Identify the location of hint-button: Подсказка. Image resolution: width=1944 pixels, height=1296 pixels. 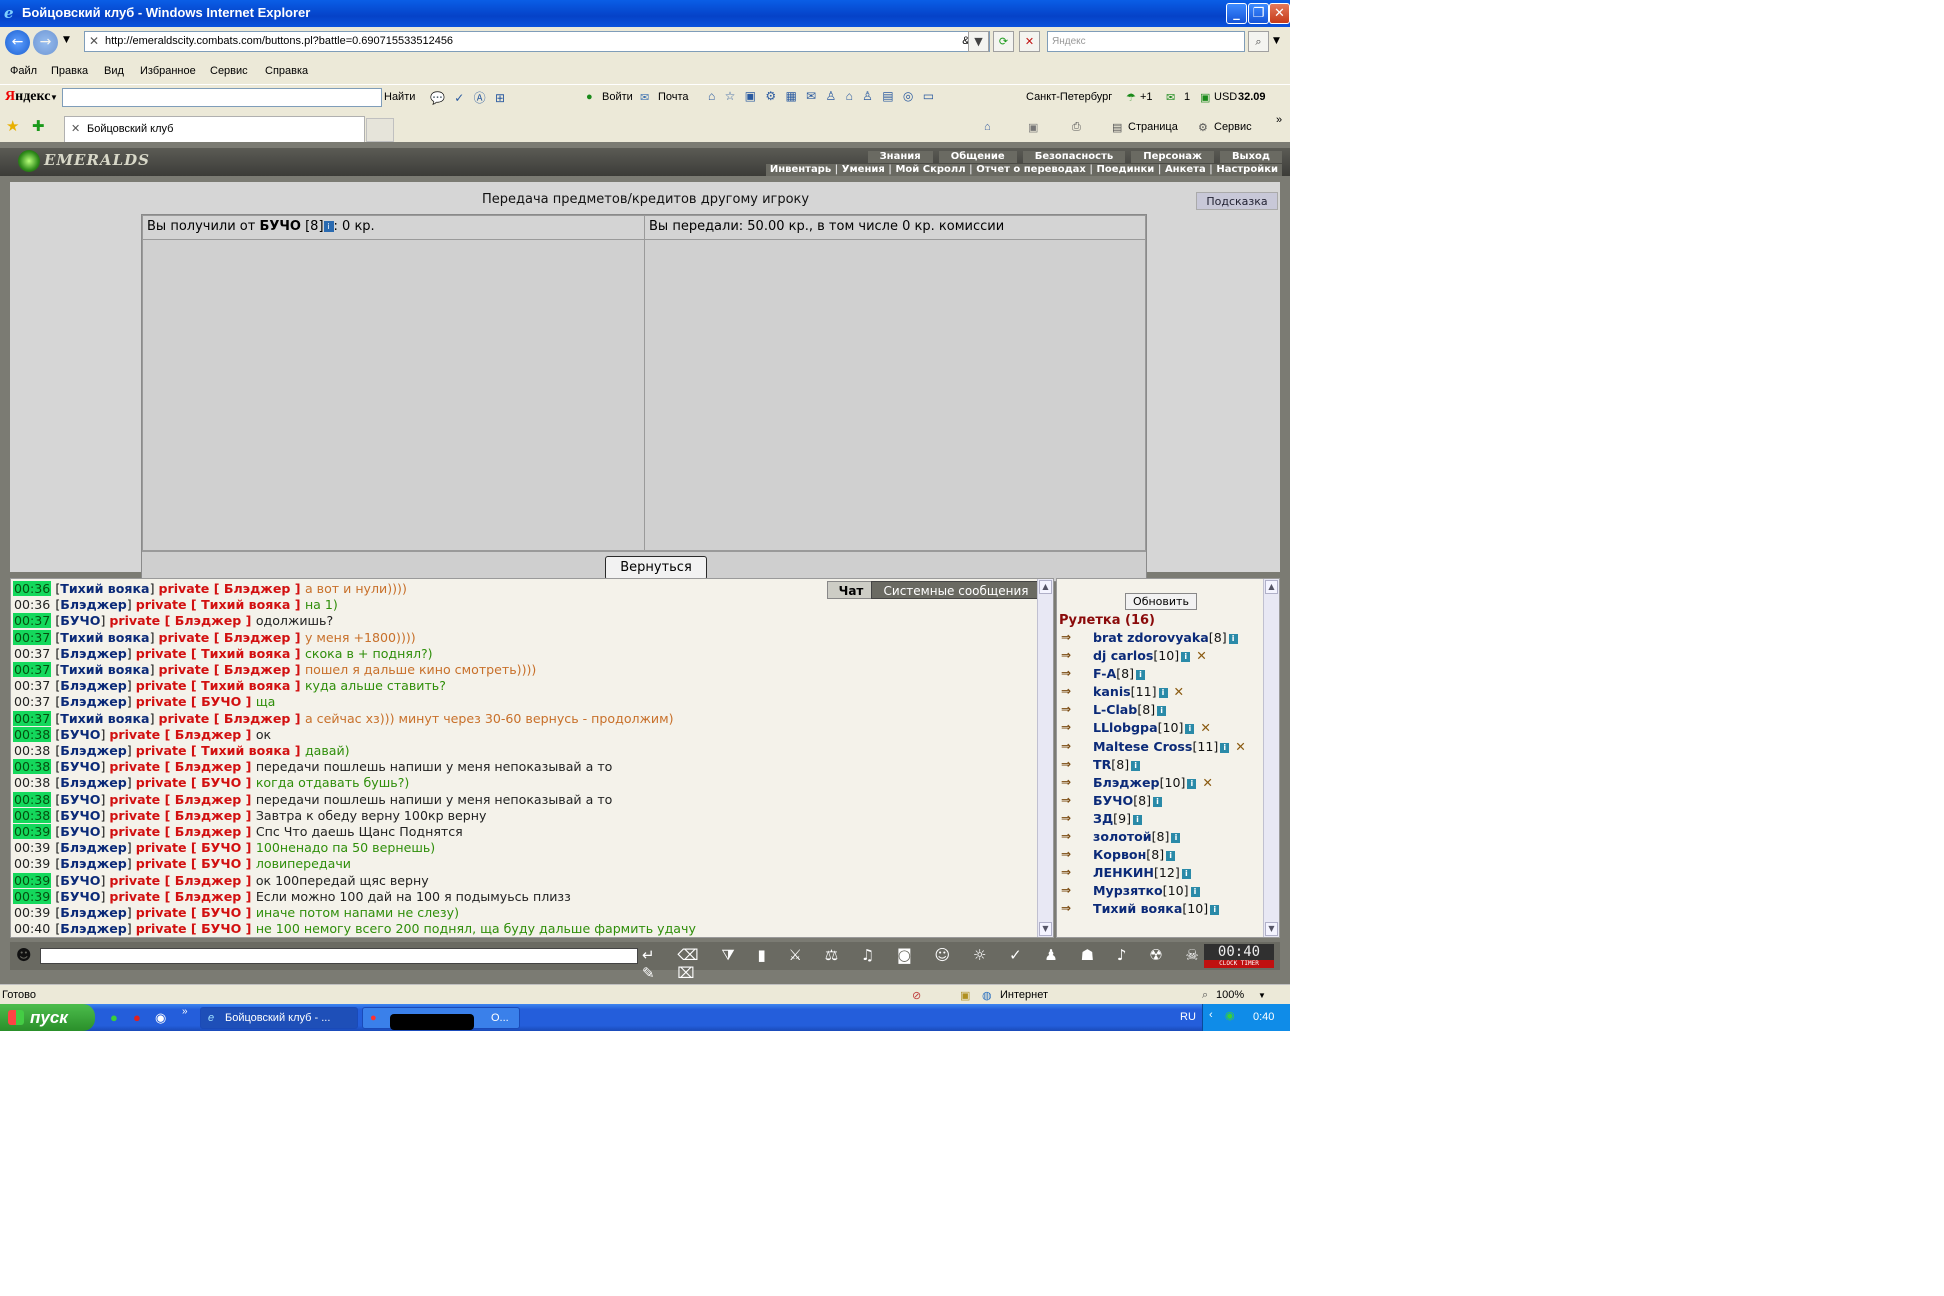
(1237, 201).